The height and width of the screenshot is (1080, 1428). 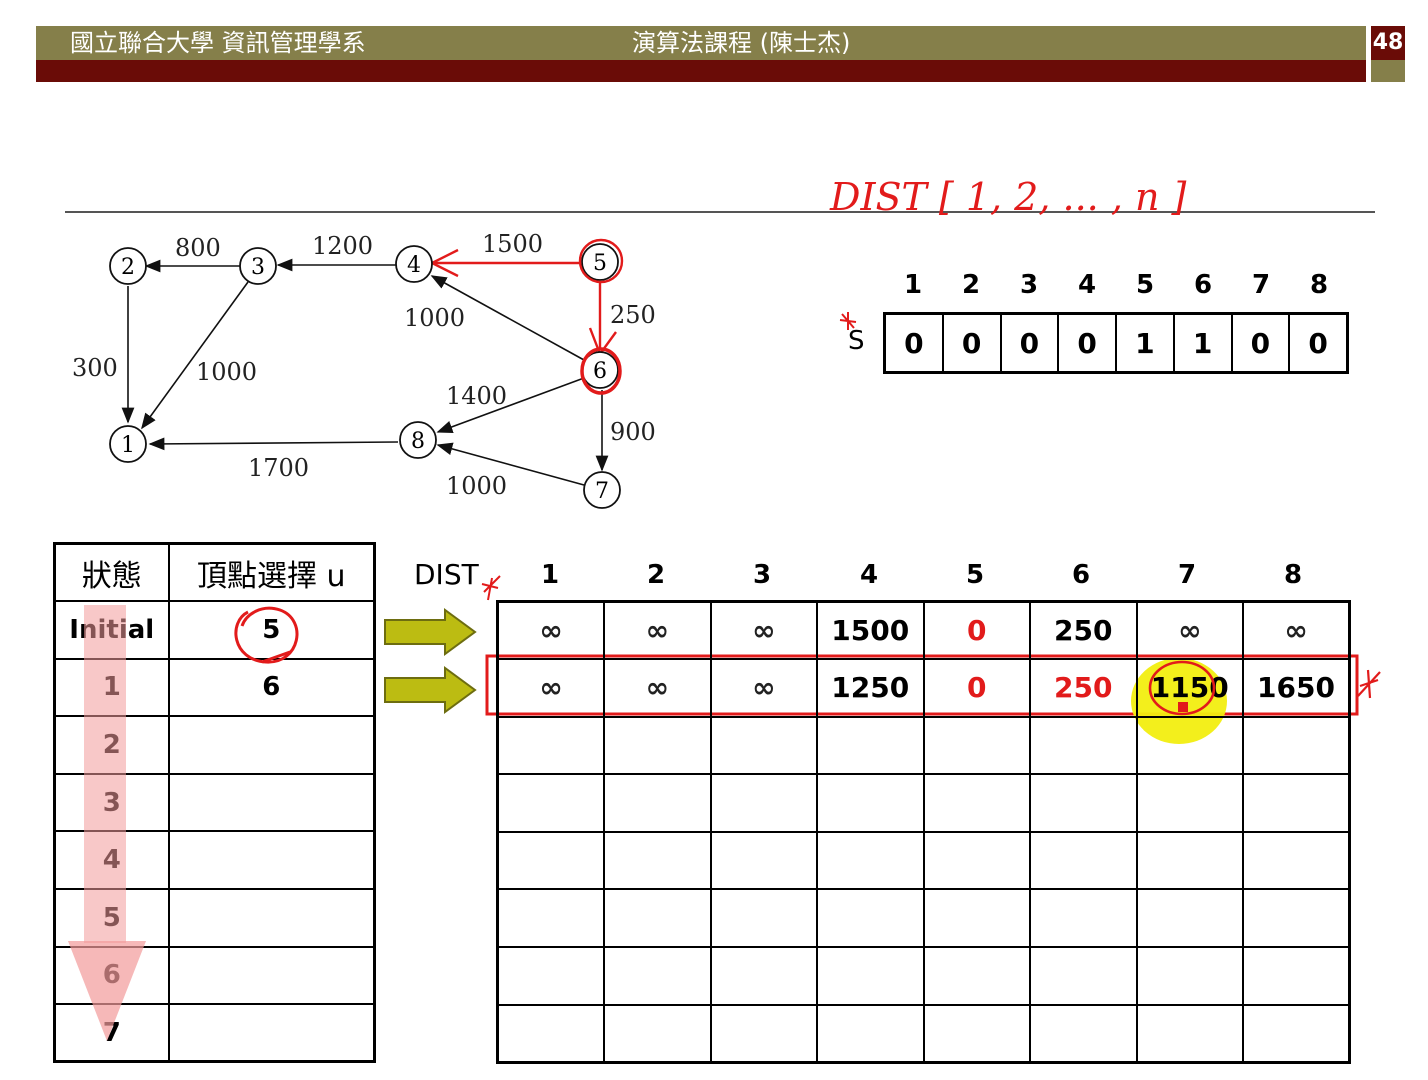 What do you see at coordinates (218, 43) in the screenshot?
I see `department-title: 國立聯合大學 資訊管理學系` at bounding box center [218, 43].